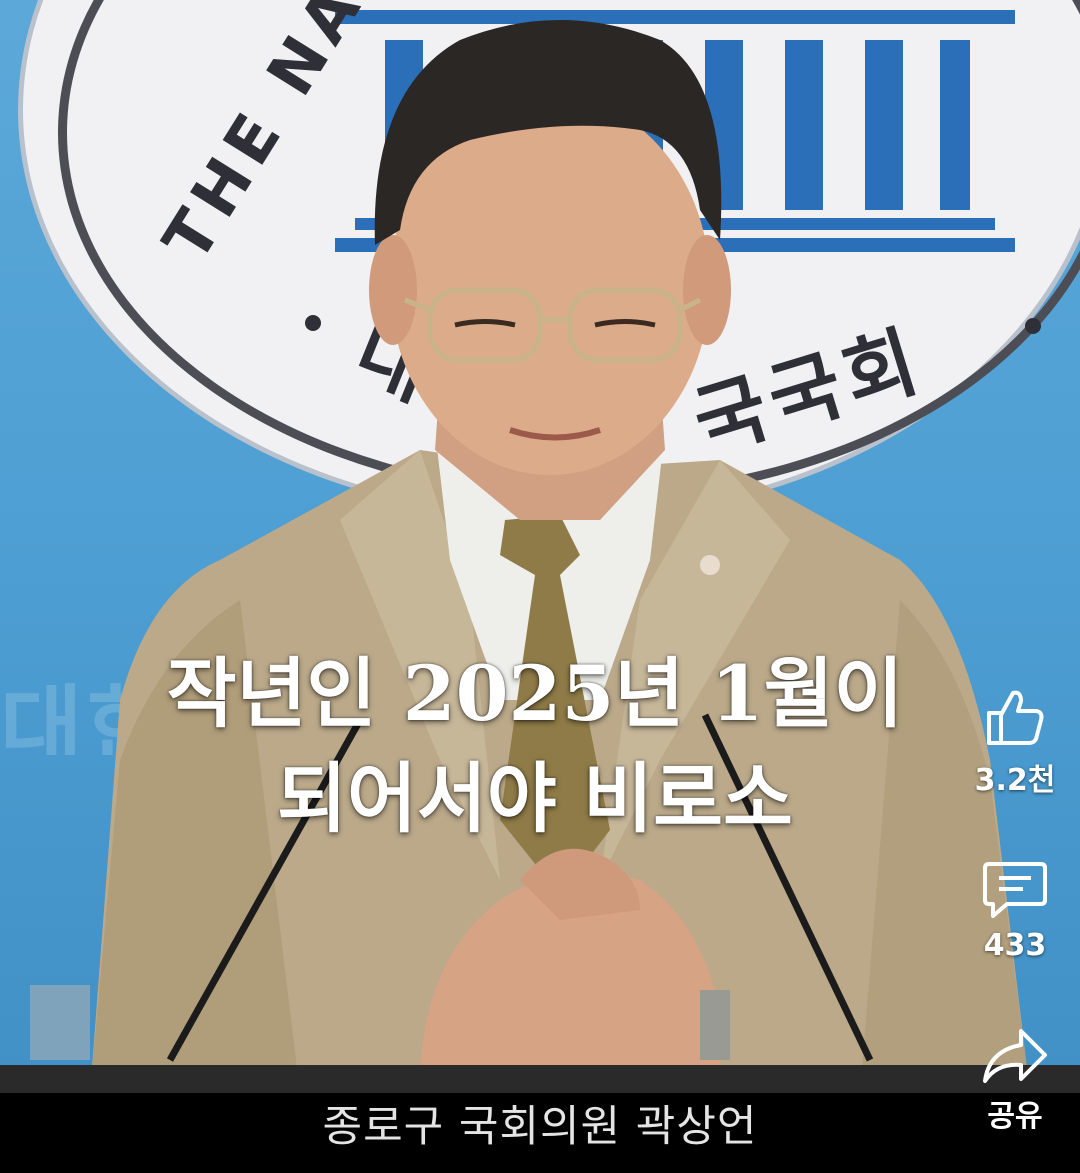 This screenshot has width=1080, height=1173. I want to click on like-button: 3.2천, so click(1015, 742).